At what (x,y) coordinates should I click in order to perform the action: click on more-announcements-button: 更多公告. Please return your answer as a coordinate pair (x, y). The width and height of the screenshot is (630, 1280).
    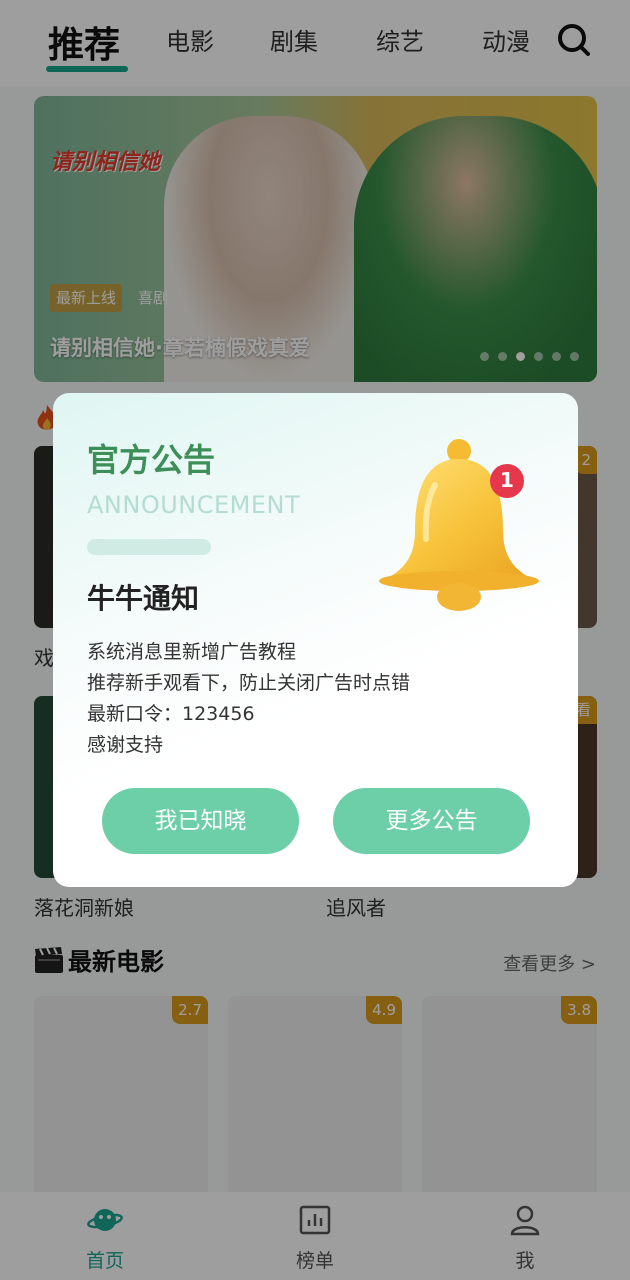
    Looking at the image, I should click on (431, 821).